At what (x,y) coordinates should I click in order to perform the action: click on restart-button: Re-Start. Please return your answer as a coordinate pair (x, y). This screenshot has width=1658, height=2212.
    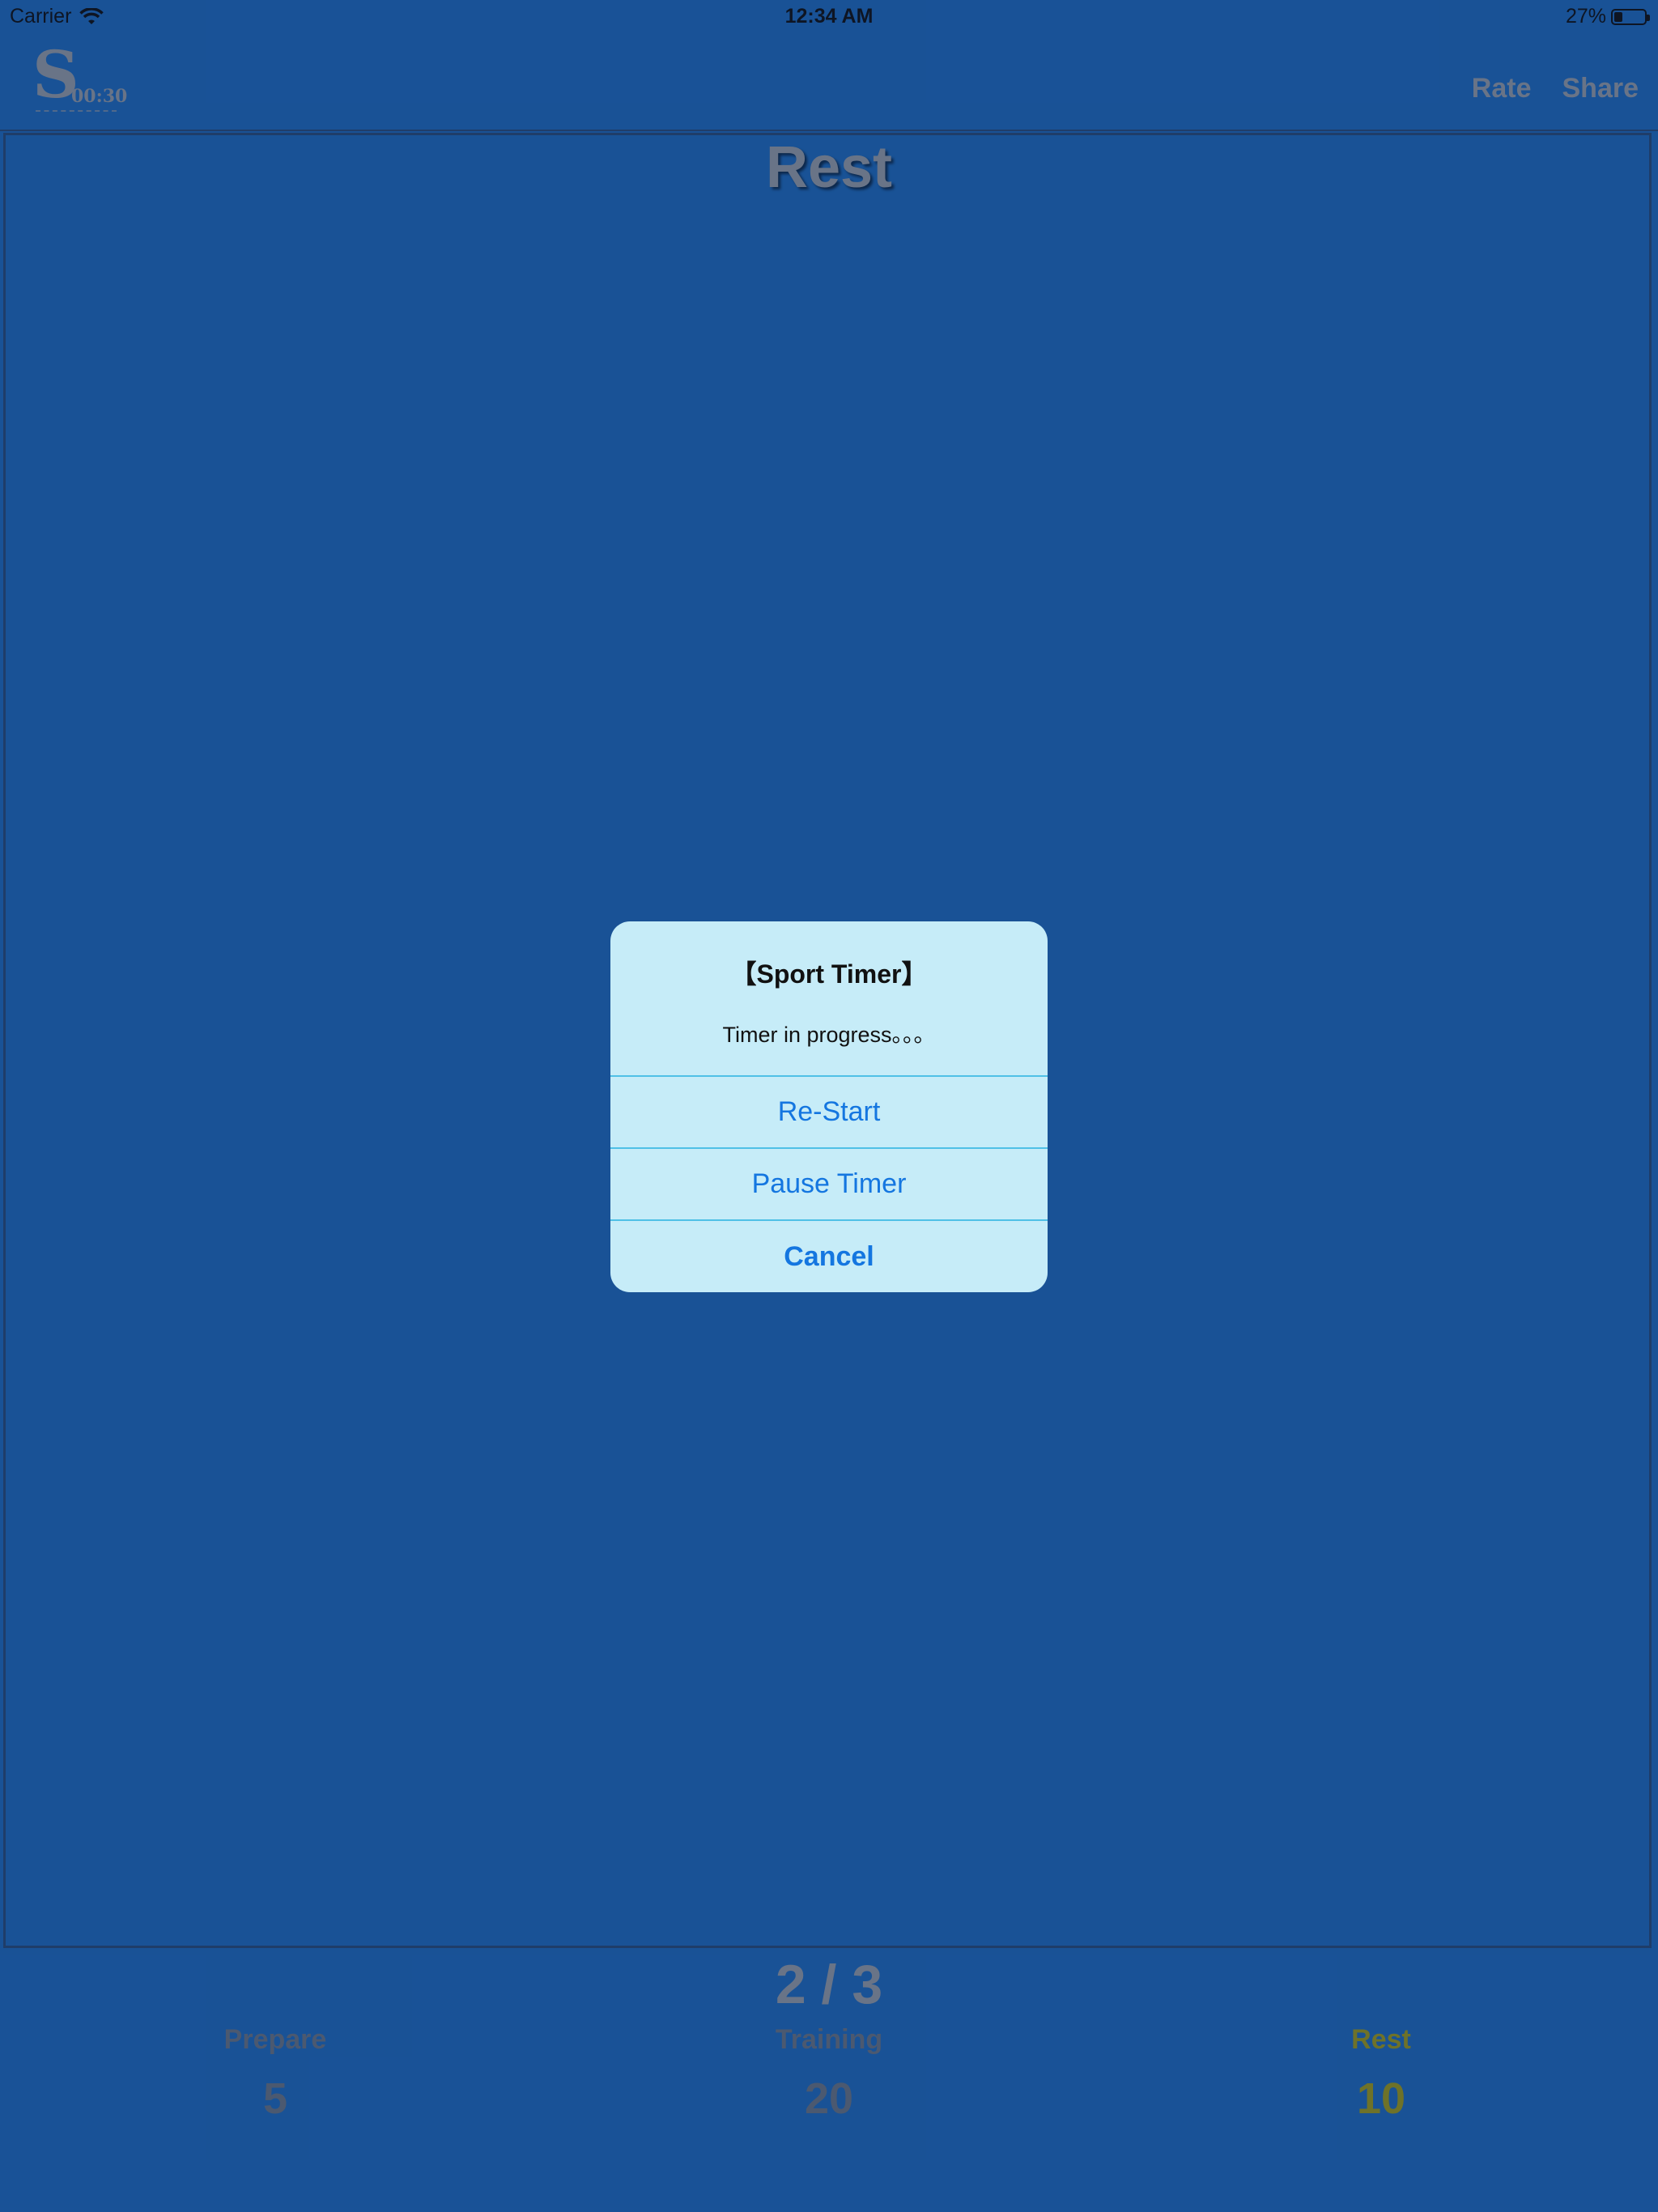
    Looking at the image, I should click on (829, 1111).